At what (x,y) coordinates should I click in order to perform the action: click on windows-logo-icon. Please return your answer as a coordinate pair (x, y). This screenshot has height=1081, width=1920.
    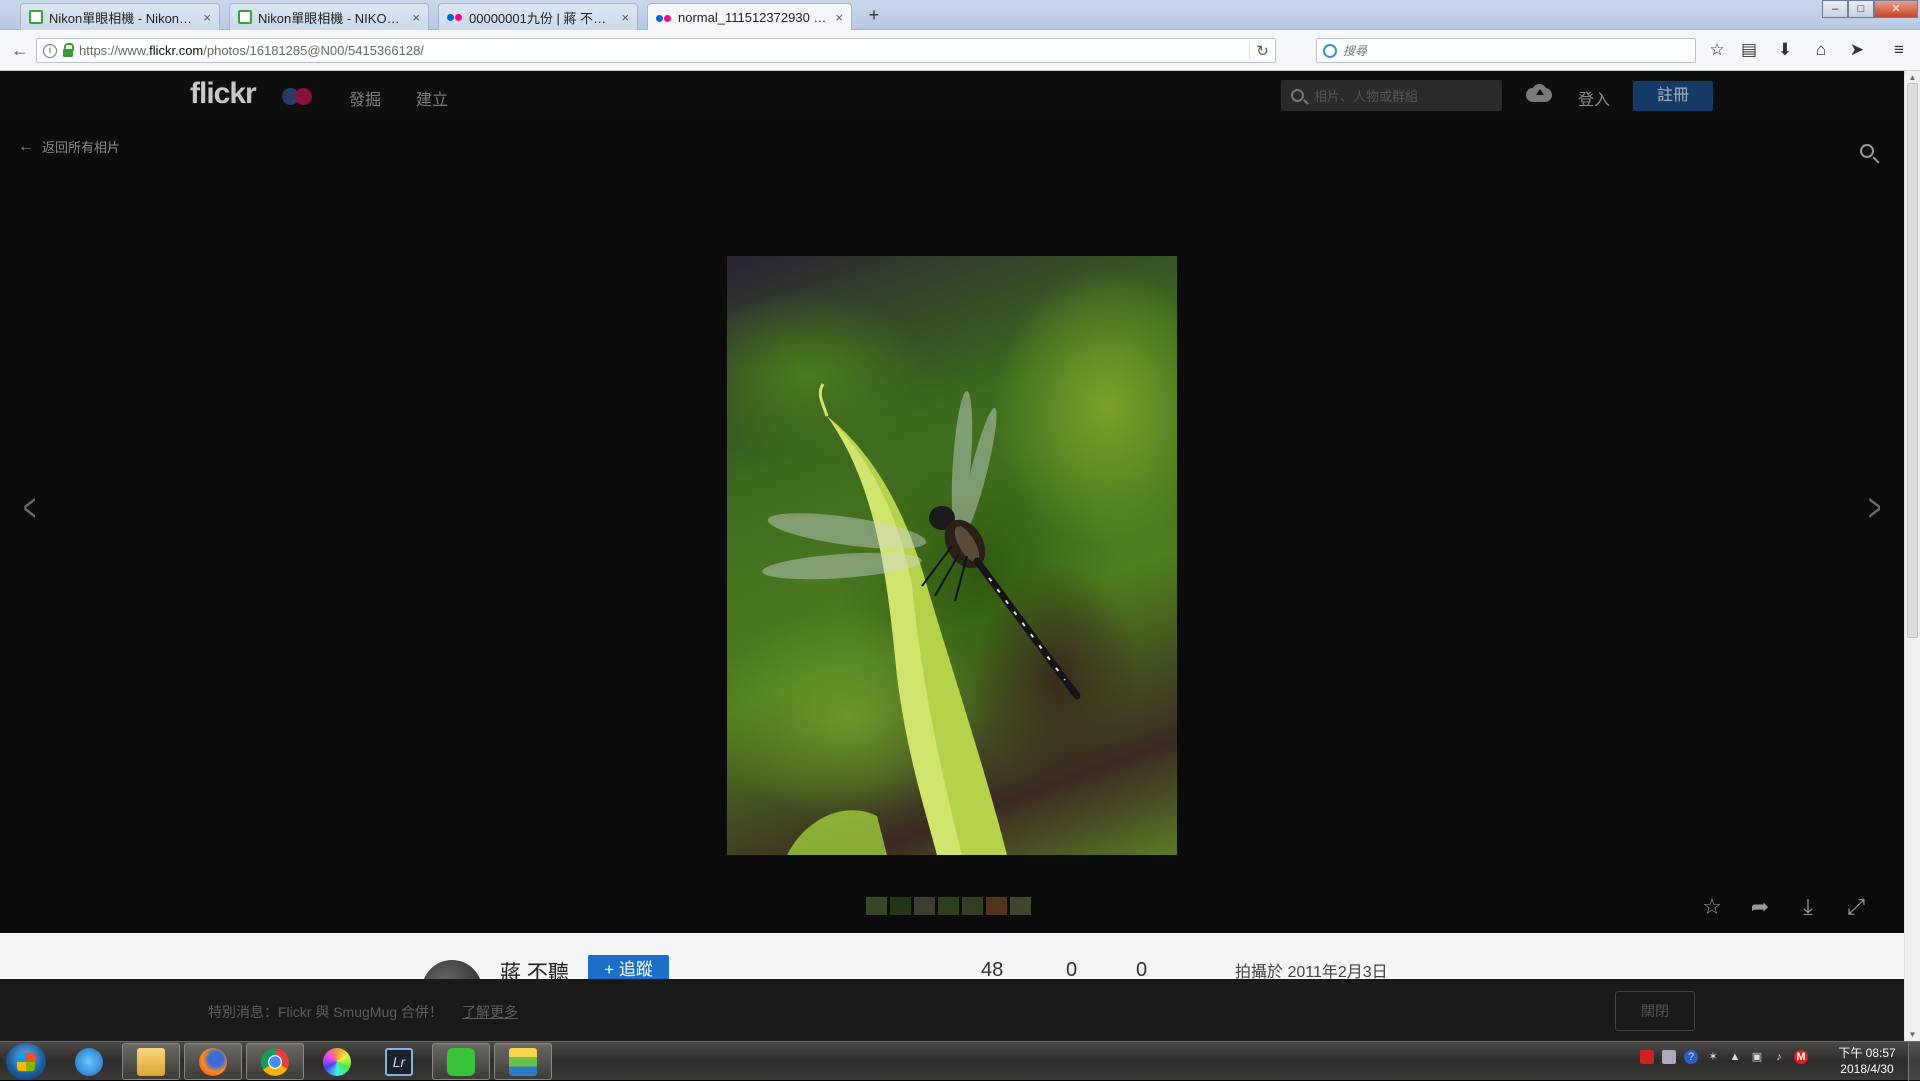
    Looking at the image, I should click on (26, 1062).